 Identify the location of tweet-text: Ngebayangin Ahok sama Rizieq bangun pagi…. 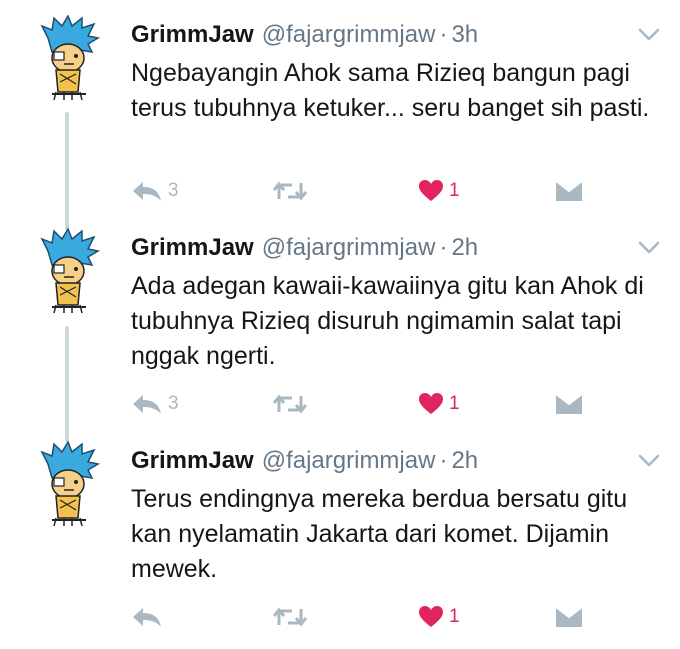
(390, 90).